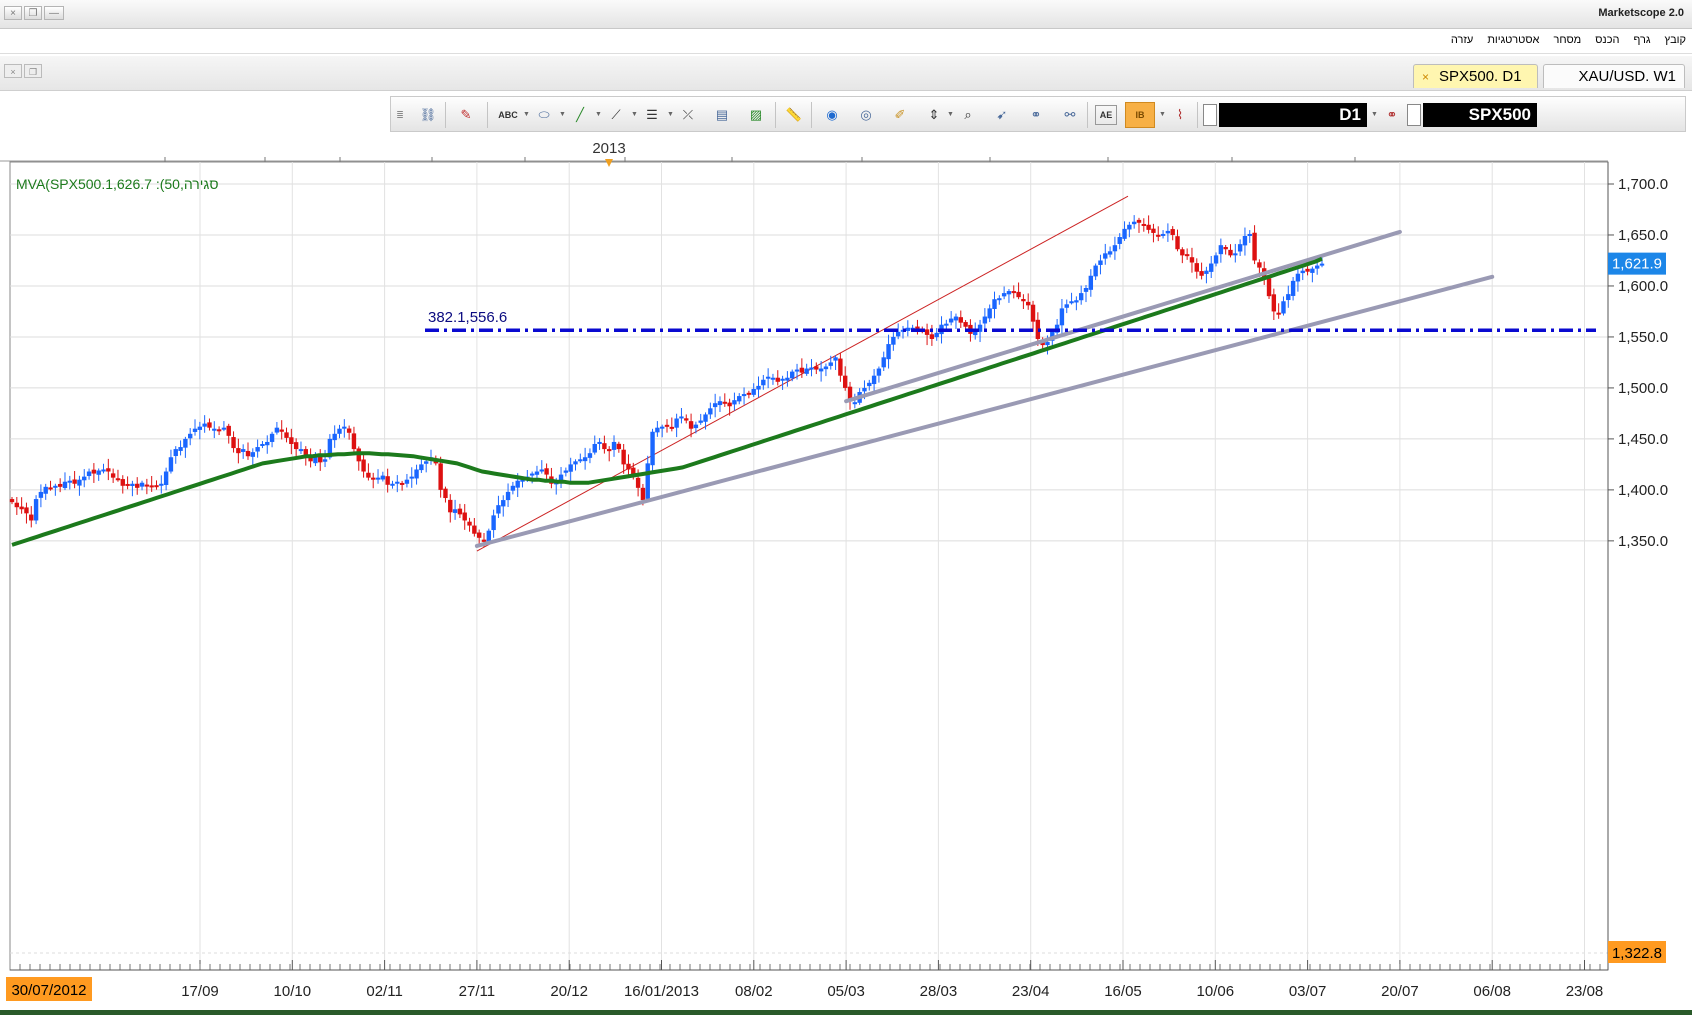 This screenshot has width=1692, height=1015. What do you see at coordinates (688, 115) in the screenshot?
I see `ruler-cross-icon: ⤫` at bounding box center [688, 115].